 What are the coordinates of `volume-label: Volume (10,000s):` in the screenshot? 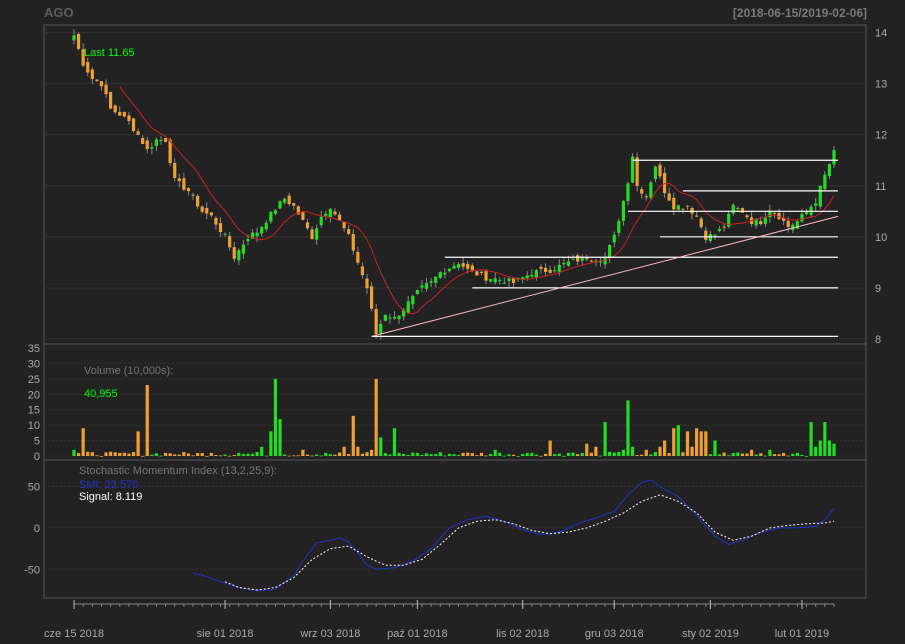 It's located at (128, 371).